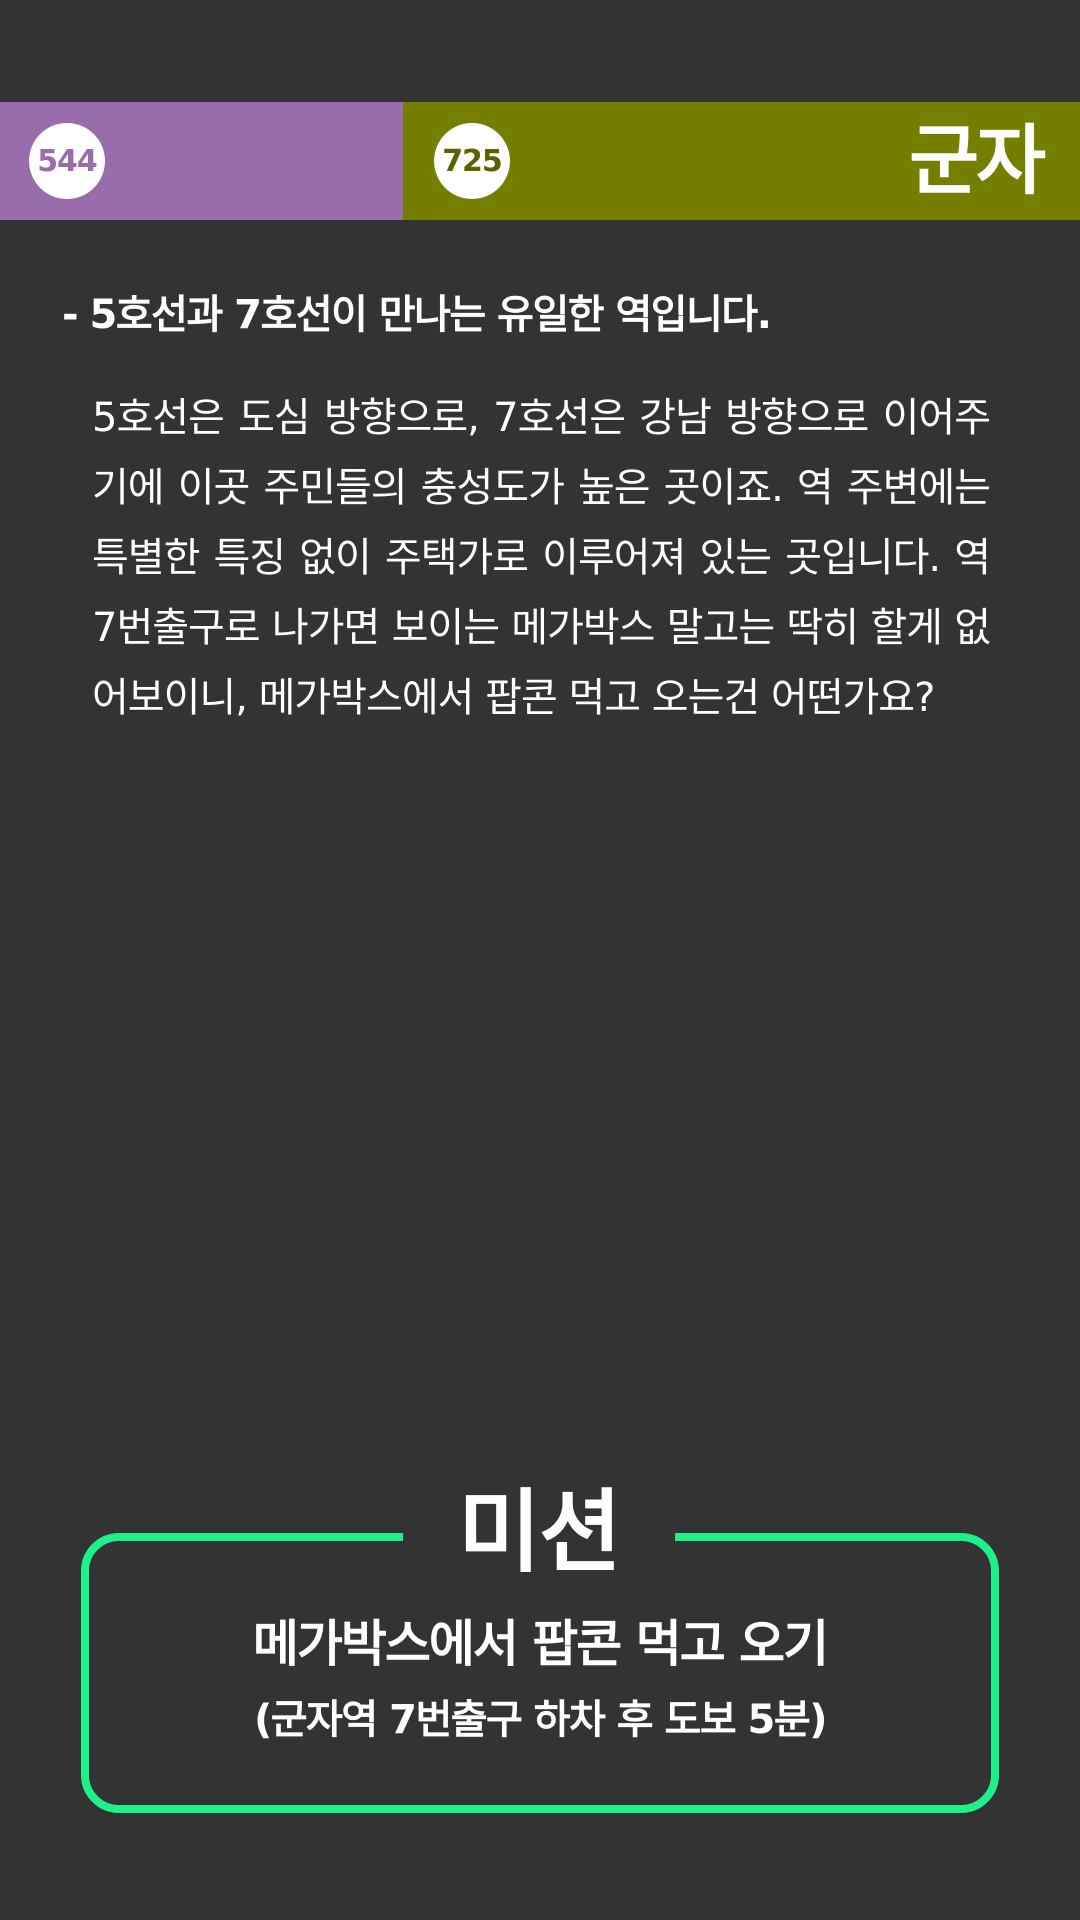 This screenshot has width=1080, height=1920. Describe the element at coordinates (472, 161) in the screenshot. I see `line-7-station-number-badge: 725` at that location.